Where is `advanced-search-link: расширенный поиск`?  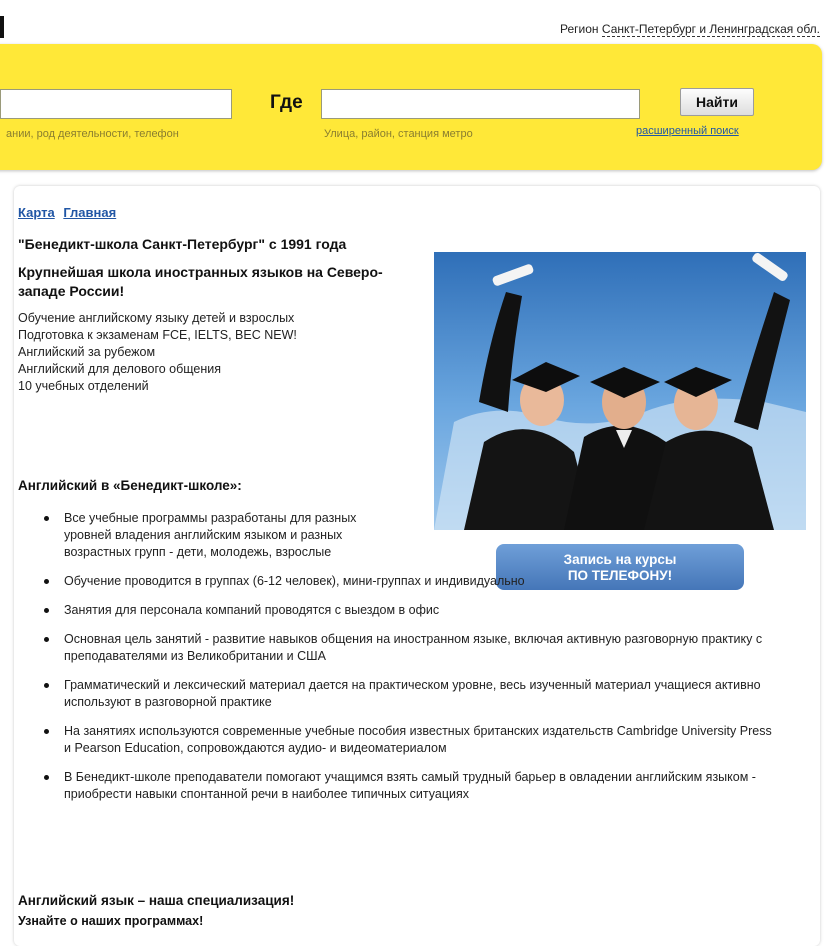
advanced-search-link: расширенный поиск is located at coordinates (687, 131).